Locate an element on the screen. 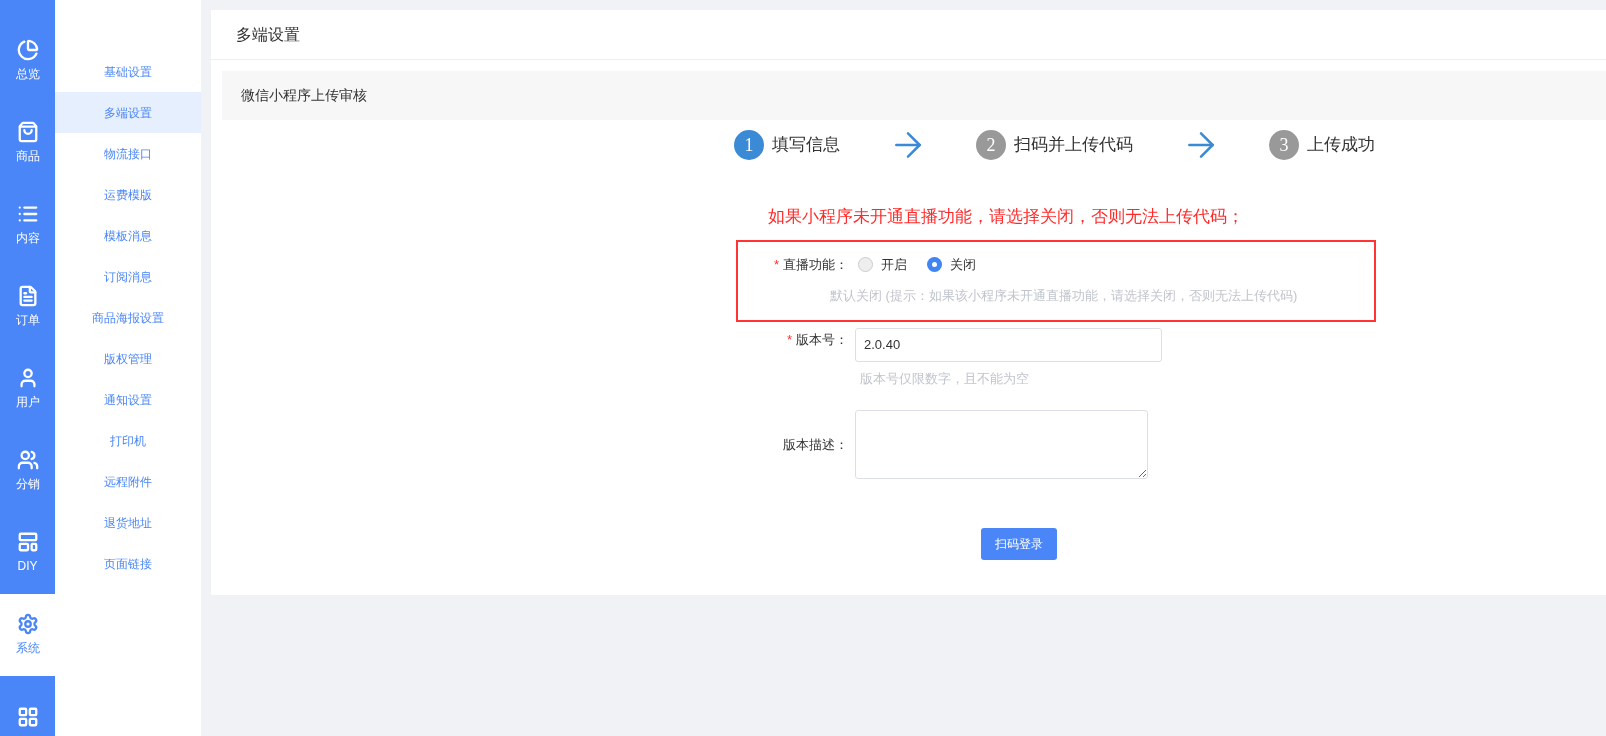 The image size is (1606, 736). nav-item: 总览 is located at coordinates (27, 61).